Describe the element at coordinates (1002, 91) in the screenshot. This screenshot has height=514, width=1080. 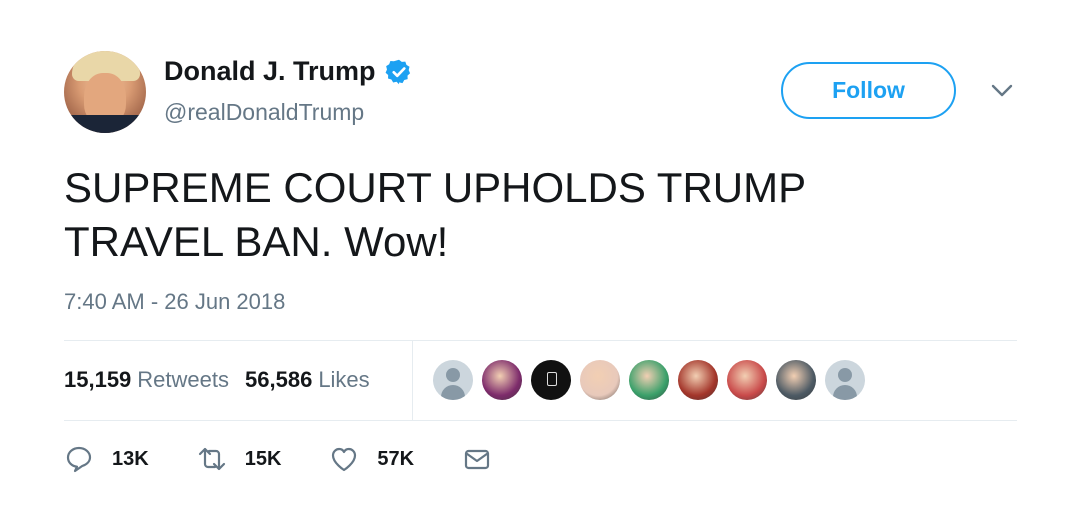
I see `chevron-down-icon` at that location.